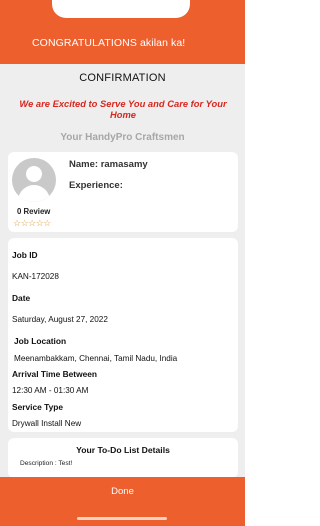 This screenshot has width=320, height=526. What do you see at coordinates (50, 390) in the screenshot?
I see `arrival-time-value: 12:30 AM - 01:30 AM` at bounding box center [50, 390].